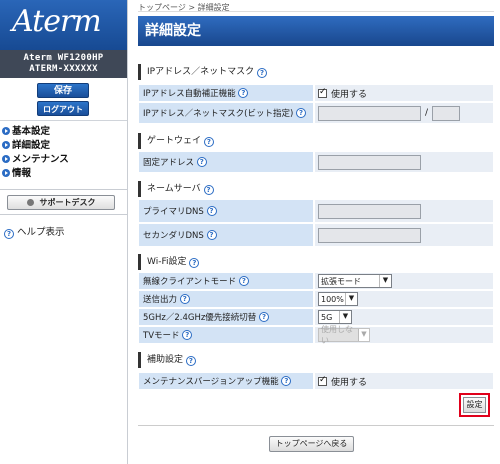  What do you see at coordinates (63, 90) in the screenshot?
I see `save-button: 保存` at bounding box center [63, 90].